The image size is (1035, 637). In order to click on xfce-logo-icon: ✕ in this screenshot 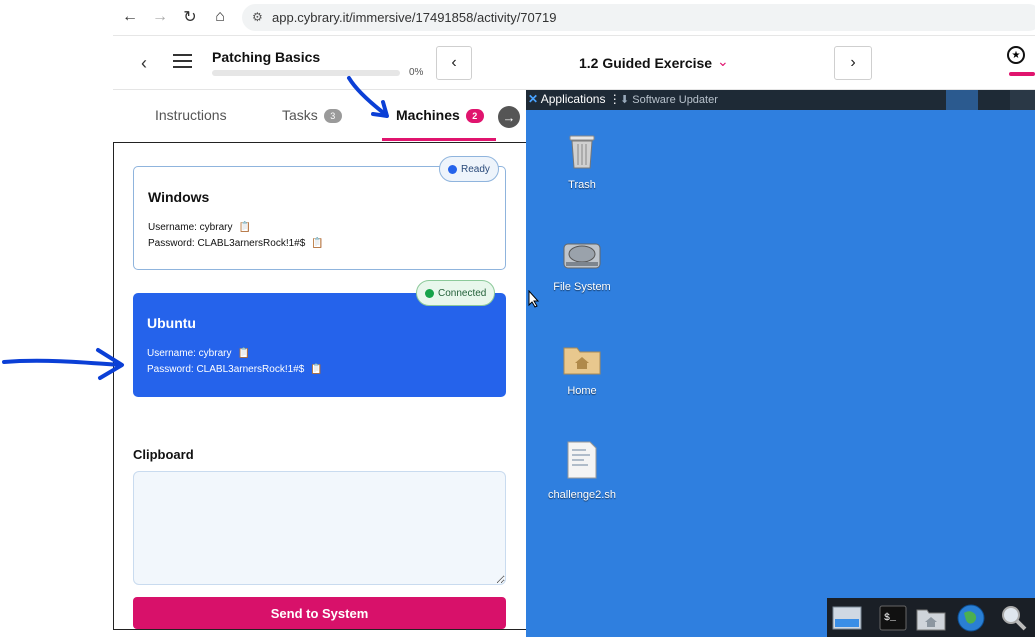, I will do `click(533, 99)`.